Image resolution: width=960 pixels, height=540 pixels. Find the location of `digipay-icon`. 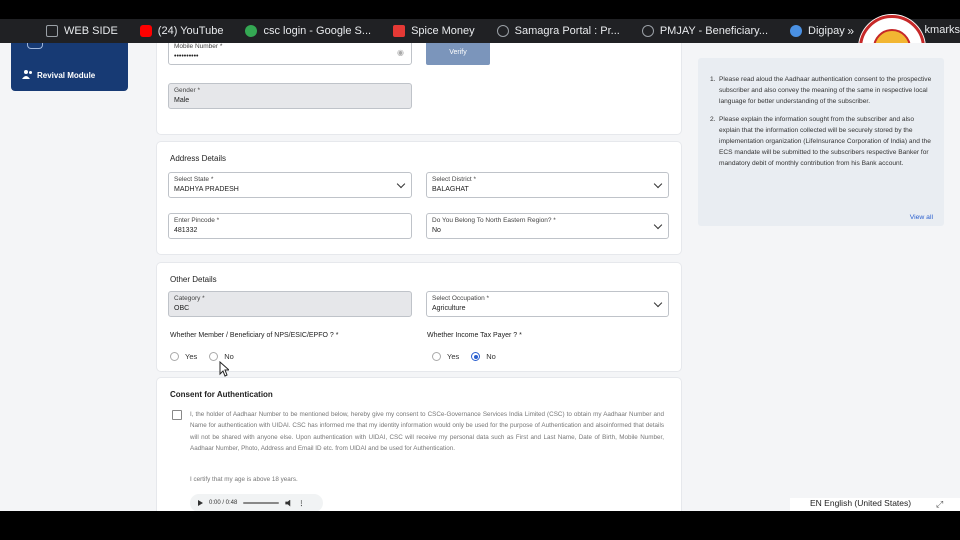

digipay-icon is located at coordinates (796, 31).